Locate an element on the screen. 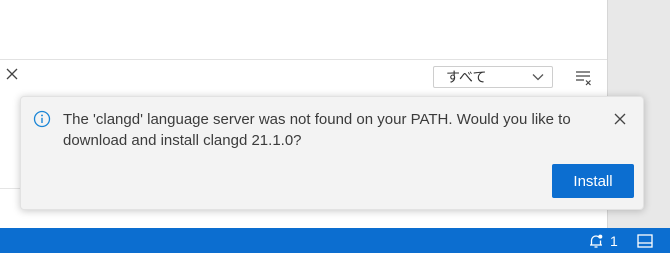  panel-toggle-button is located at coordinates (645, 240).